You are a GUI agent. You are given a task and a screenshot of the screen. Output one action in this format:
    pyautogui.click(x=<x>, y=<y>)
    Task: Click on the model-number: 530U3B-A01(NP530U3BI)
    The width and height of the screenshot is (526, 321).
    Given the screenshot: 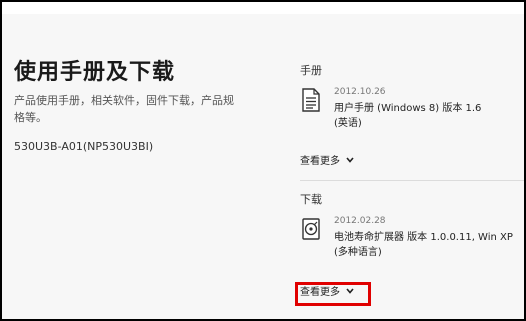 What is the action you would take?
    pyautogui.click(x=84, y=146)
    